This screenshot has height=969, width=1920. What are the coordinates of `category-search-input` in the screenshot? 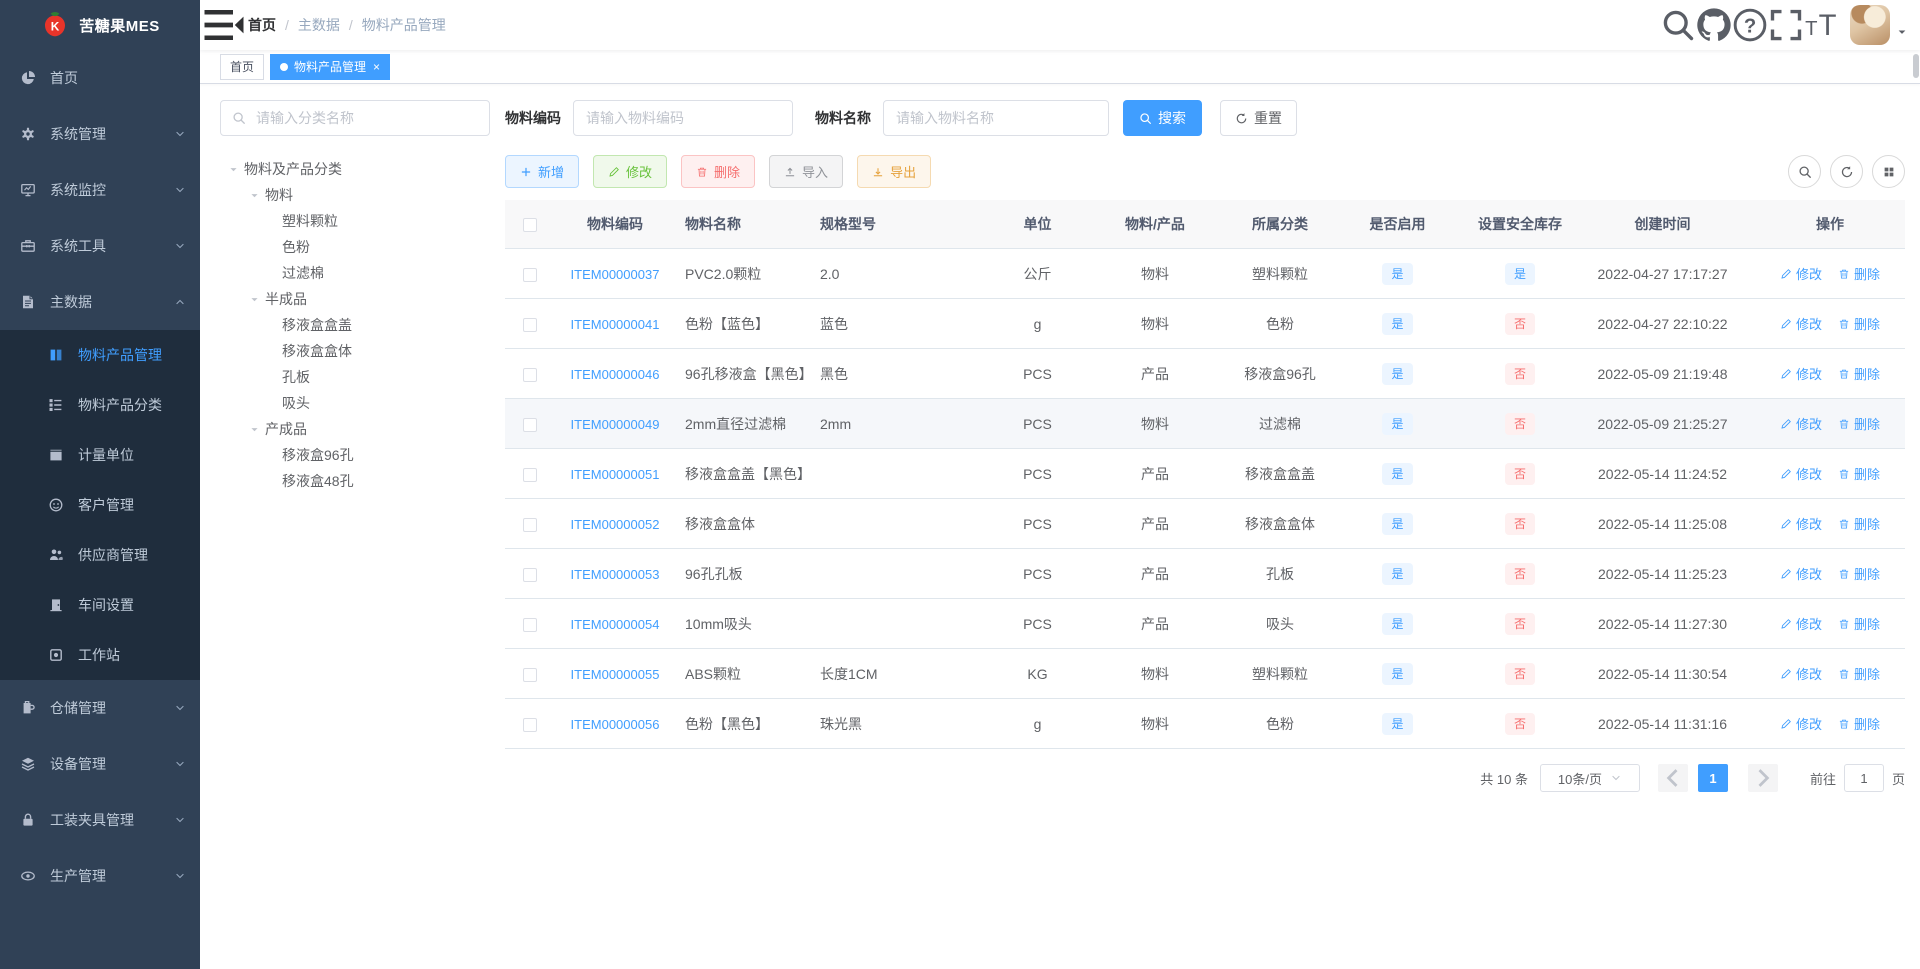 It's located at (366, 118).